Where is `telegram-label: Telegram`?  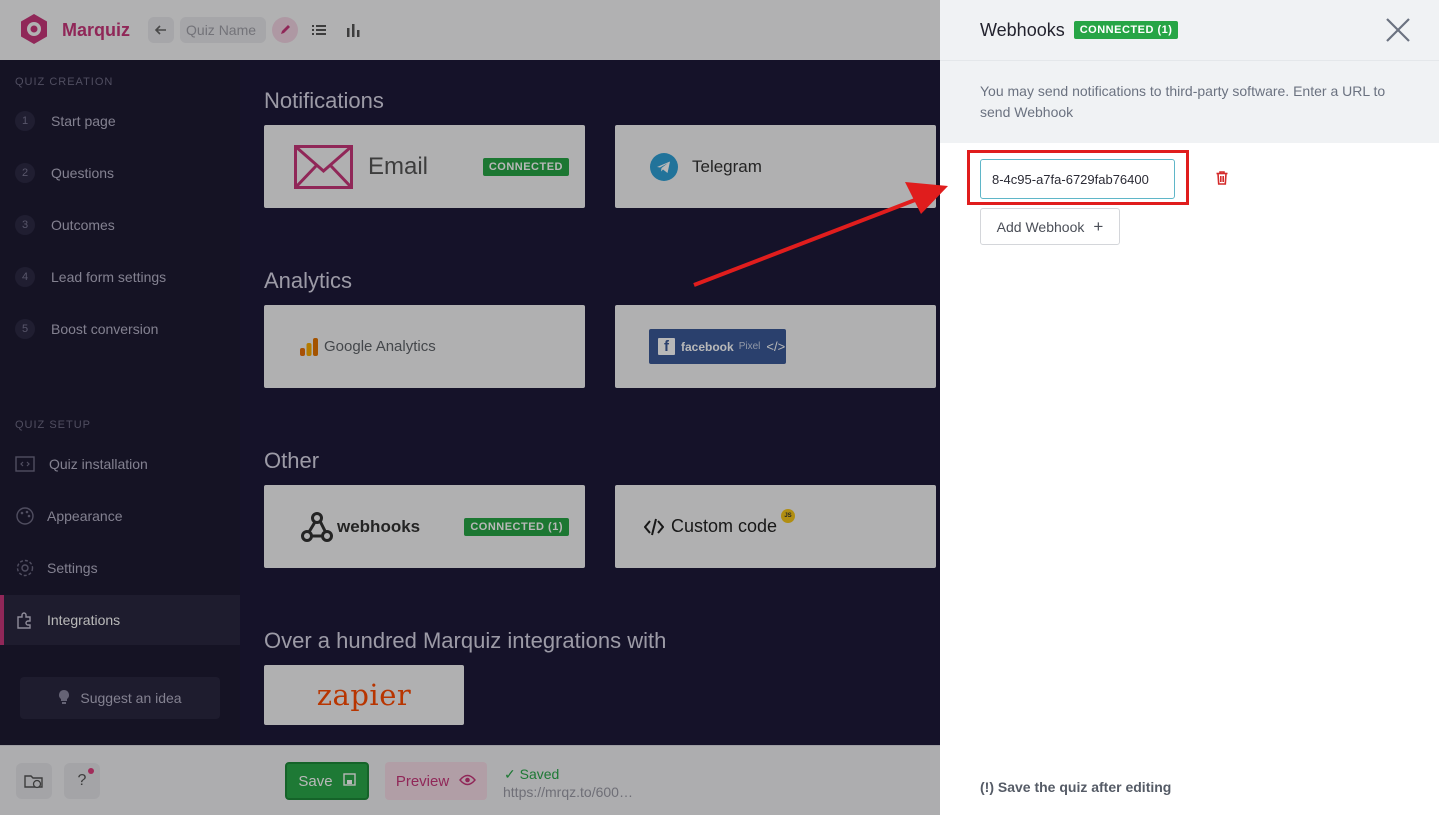
telegram-label: Telegram is located at coordinates (727, 166).